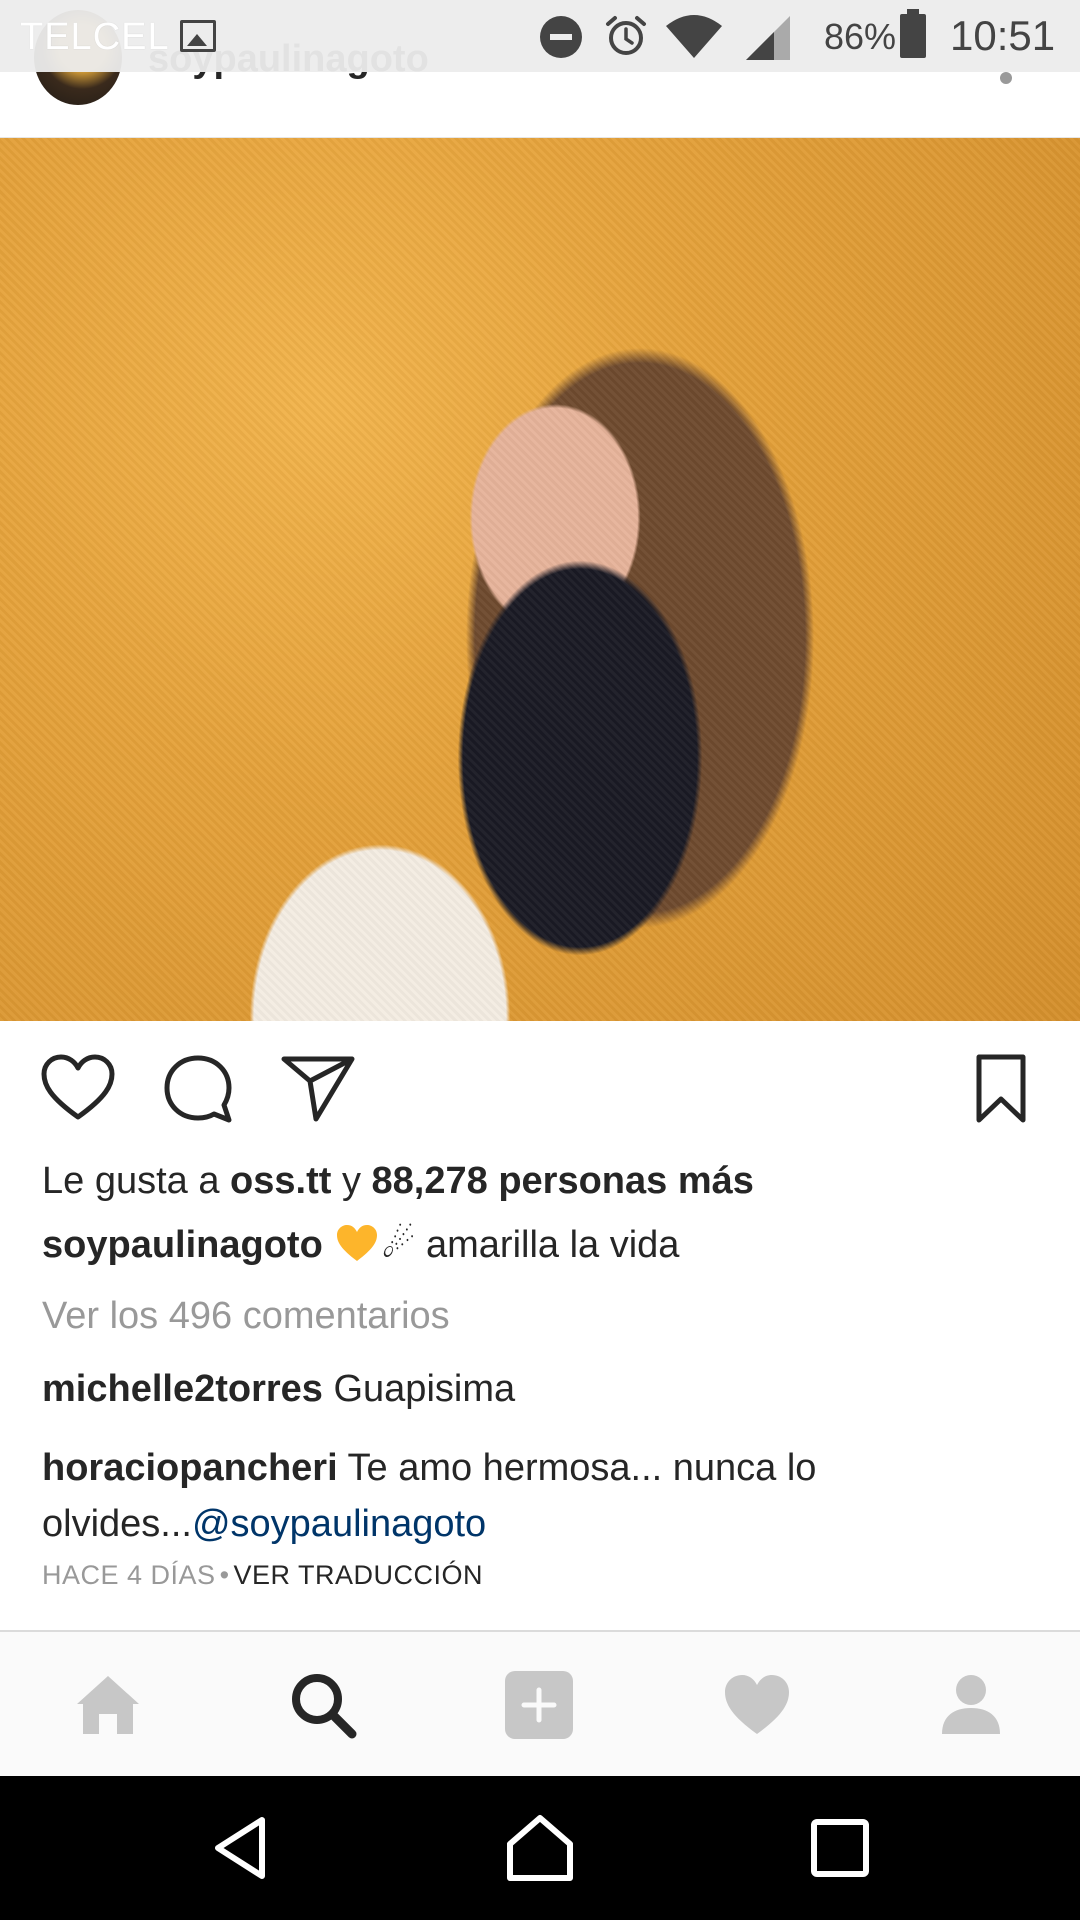 The width and height of the screenshot is (1080, 1920). I want to click on post-timestamp: HACE 4 DÍAS, so click(129, 1575).